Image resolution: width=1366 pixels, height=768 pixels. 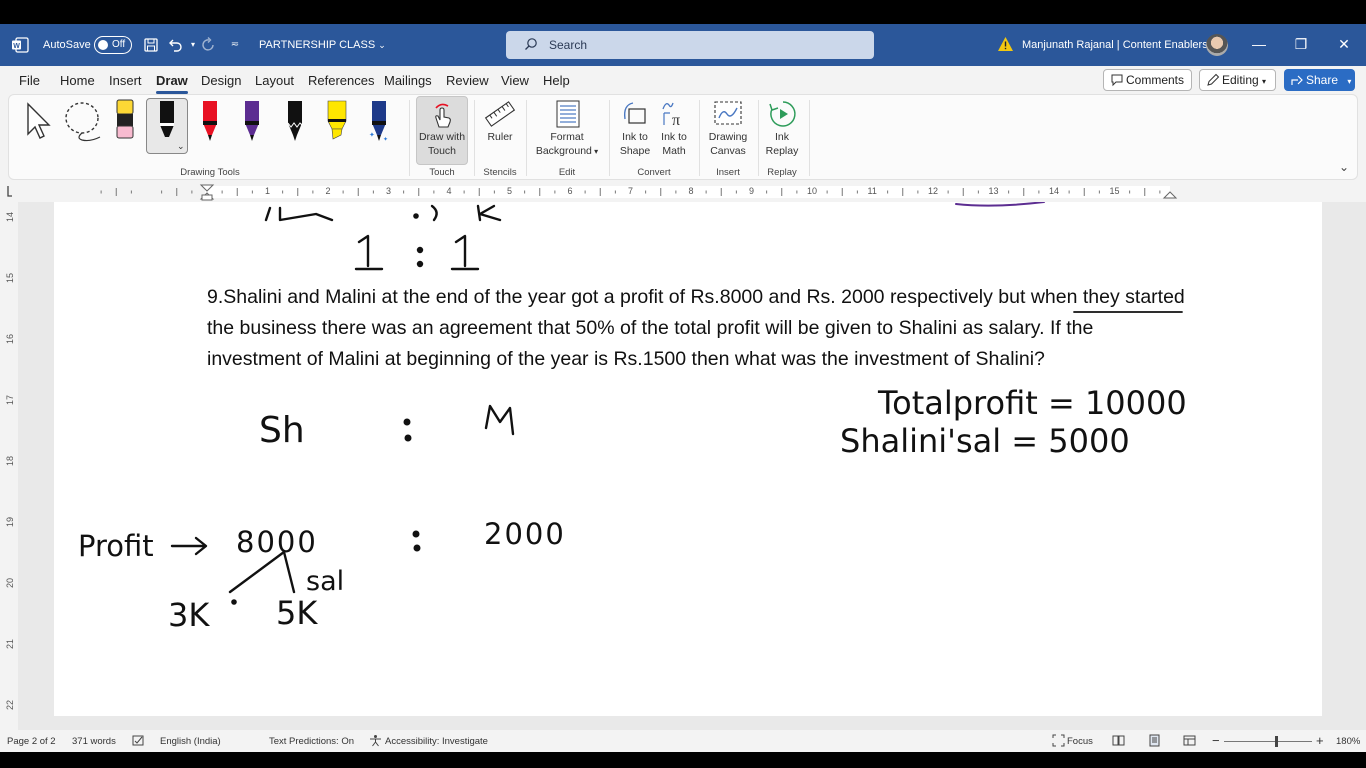 What do you see at coordinates (113, 45) in the screenshot?
I see `autosave-toggle: Off` at bounding box center [113, 45].